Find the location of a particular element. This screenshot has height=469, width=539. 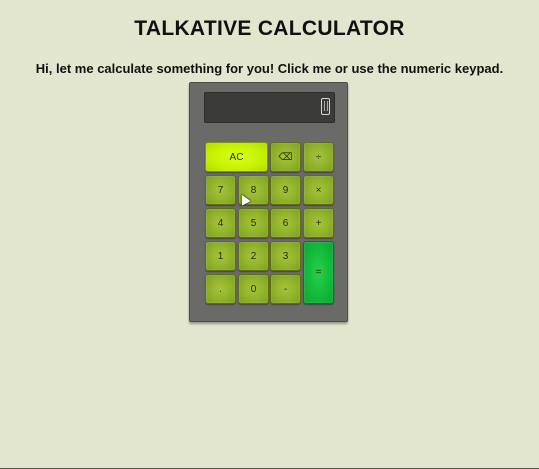

calculator-display is located at coordinates (269, 107).